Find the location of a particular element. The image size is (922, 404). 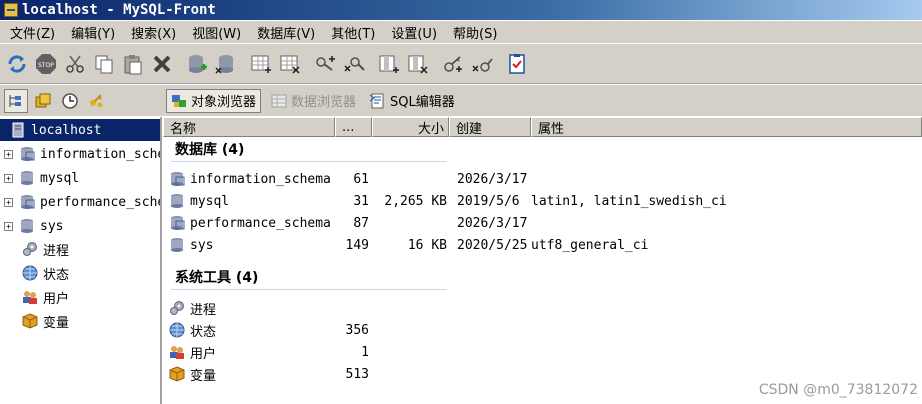

drop-table-icon is located at coordinates (290, 64).